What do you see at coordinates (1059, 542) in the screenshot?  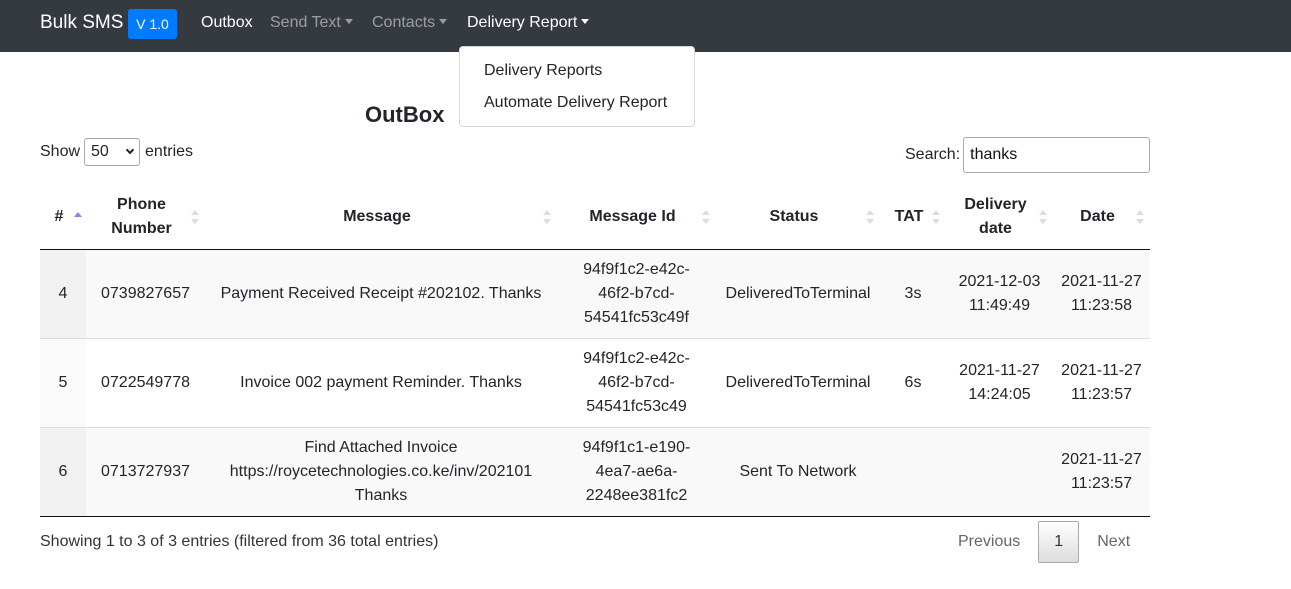 I see `page-button-current: 1` at bounding box center [1059, 542].